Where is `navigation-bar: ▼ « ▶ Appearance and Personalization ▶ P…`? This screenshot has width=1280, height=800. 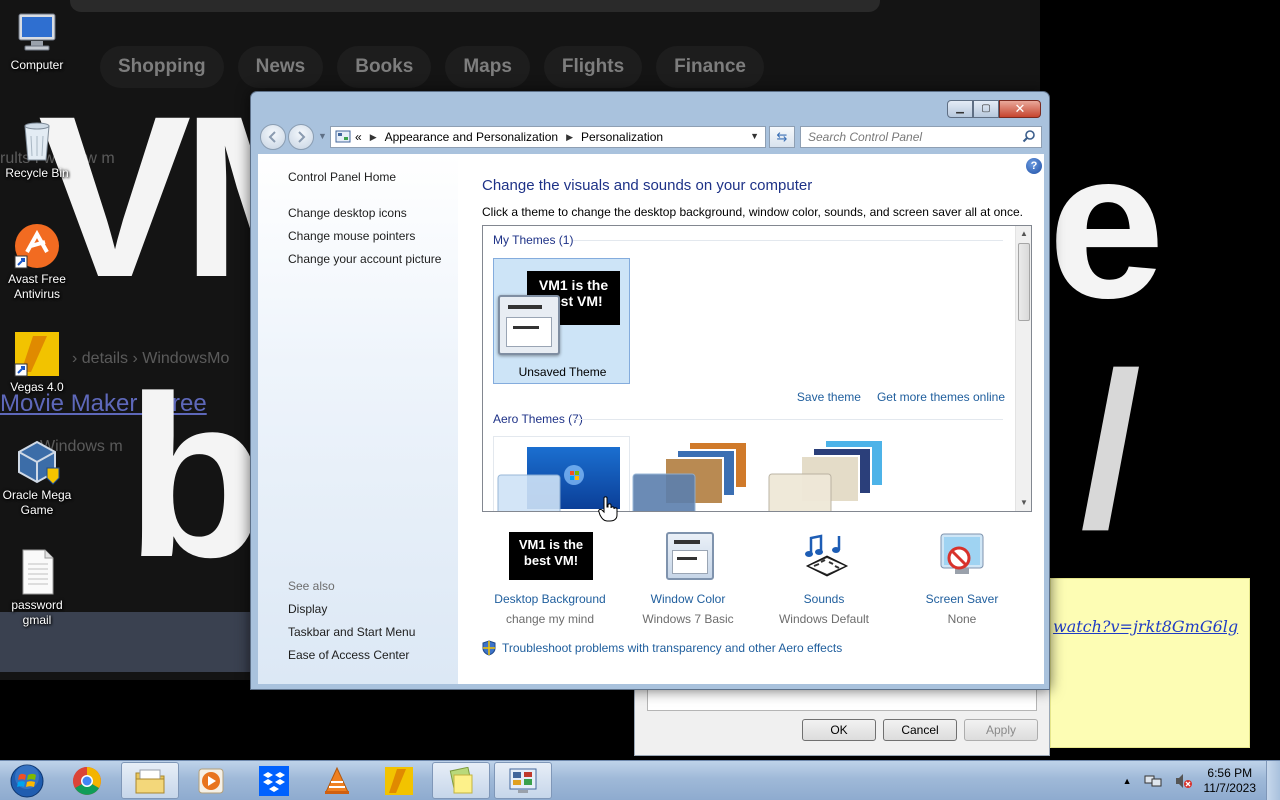 navigation-bar: ▼ « ▶ Appearance and Personalization ▶ P… is located at coordinates (651, 137).